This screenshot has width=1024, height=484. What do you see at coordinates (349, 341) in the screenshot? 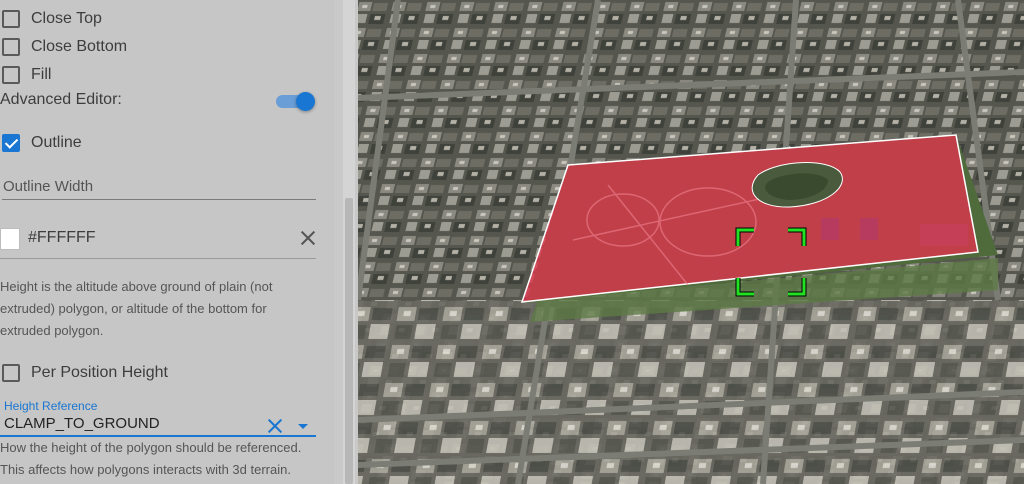
I see `scrollbar-thumb` at bounding box center [349, 341].